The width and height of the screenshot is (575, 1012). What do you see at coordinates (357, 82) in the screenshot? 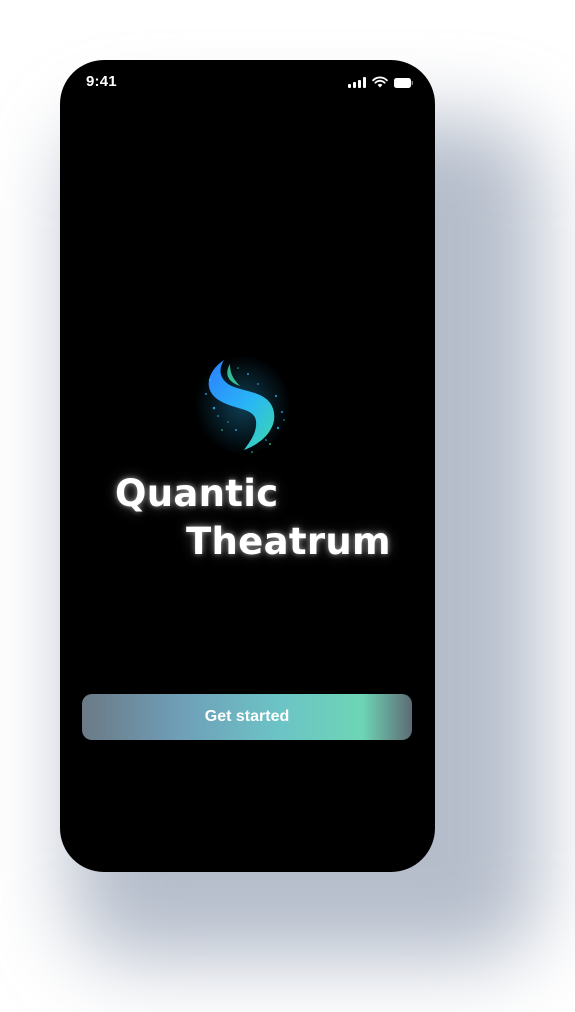
I see `signal-icon` at bounding box center [357, 82].